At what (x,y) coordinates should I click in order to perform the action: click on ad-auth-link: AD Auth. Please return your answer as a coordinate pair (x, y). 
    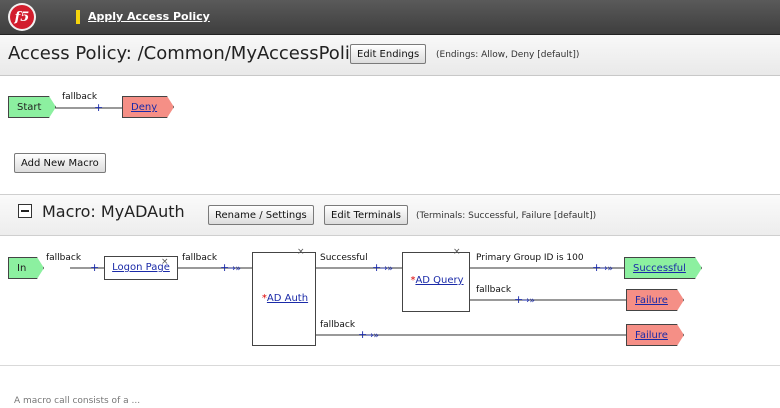
    Looking at the image, I should click on (287, 298).